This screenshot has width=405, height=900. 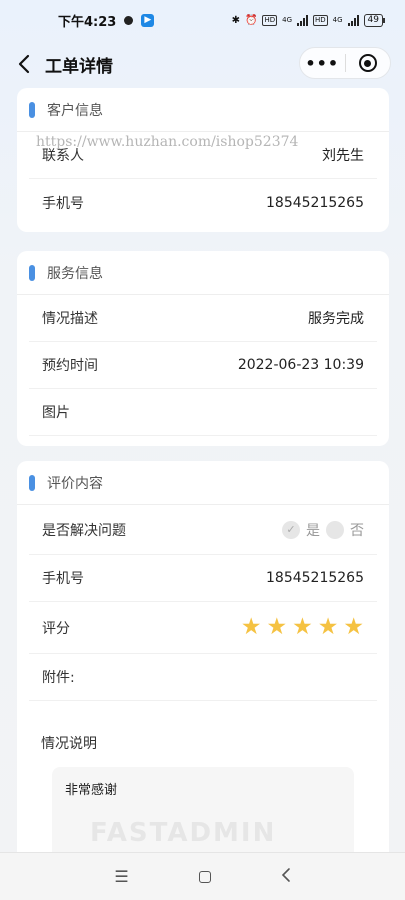 I want to click on row-label: 图片, so click(x=56, y=413).